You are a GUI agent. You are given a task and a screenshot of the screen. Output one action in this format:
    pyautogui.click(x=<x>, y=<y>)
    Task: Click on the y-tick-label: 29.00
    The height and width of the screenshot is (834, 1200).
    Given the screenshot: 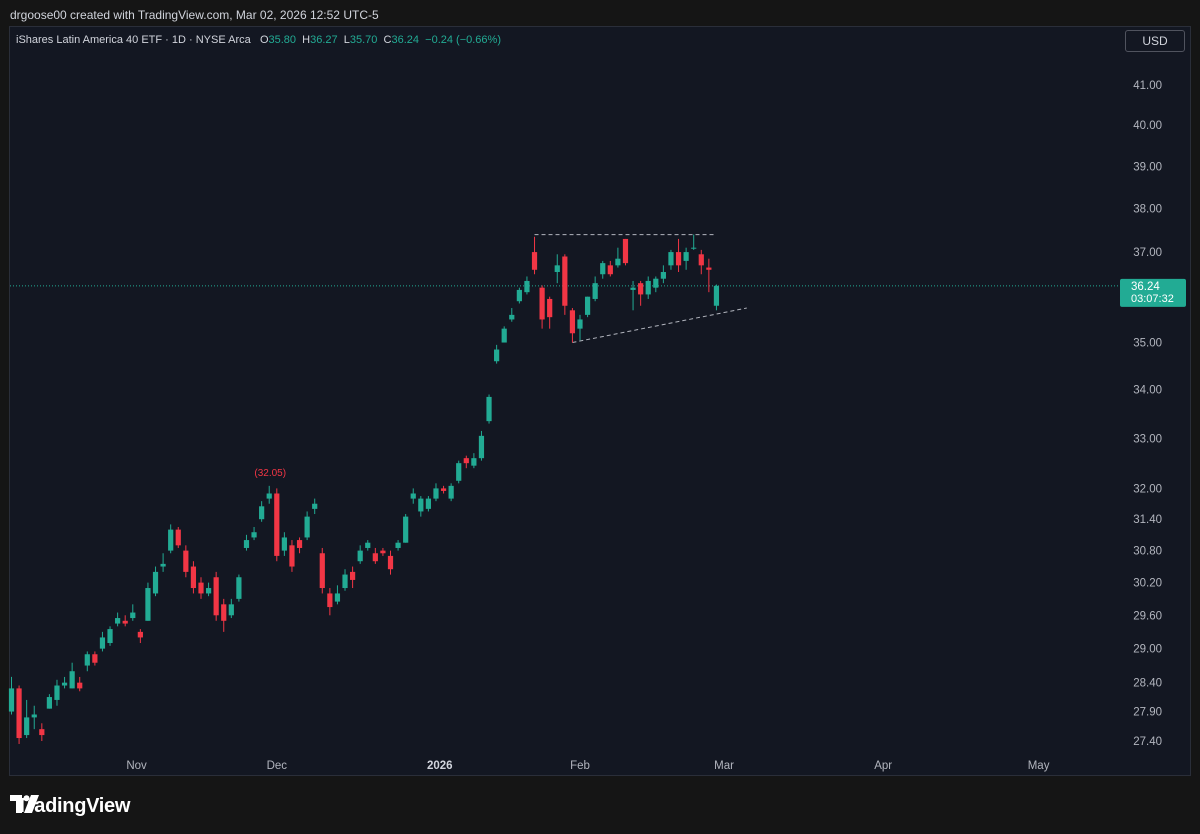 What is the action you would take?
    pyautogui.click(x=1147, y=650)
    